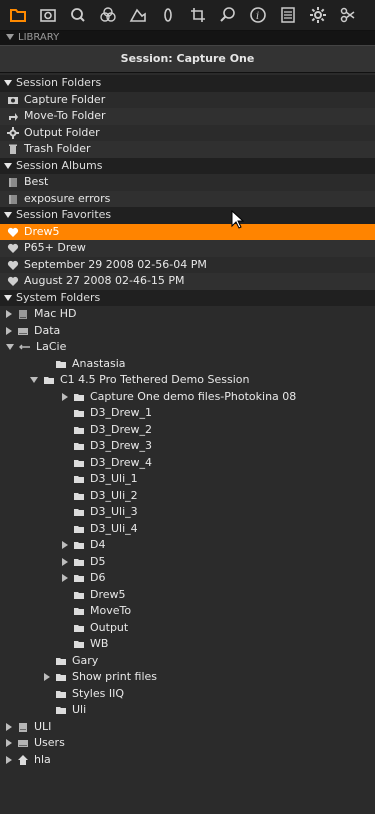 This screenshot has width=375, height=814. I want to click on tree-item-styles-iiq: Styles IIQ, so click(187, 693).